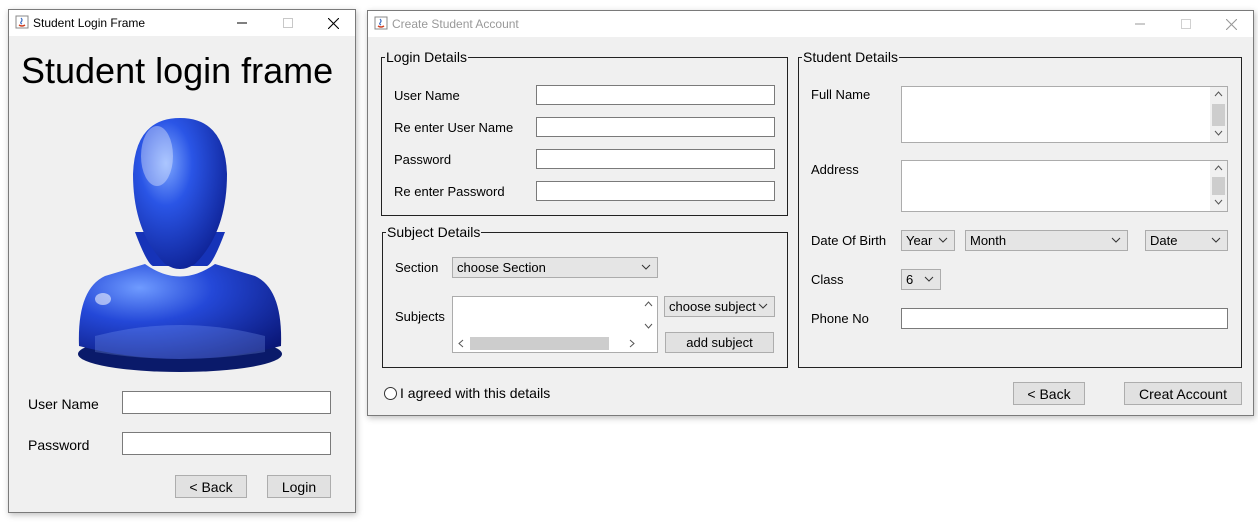  Describe the element at coordinates (849, 240) in the screenshot. I see `dob-label: Date Of Birth` at that location.